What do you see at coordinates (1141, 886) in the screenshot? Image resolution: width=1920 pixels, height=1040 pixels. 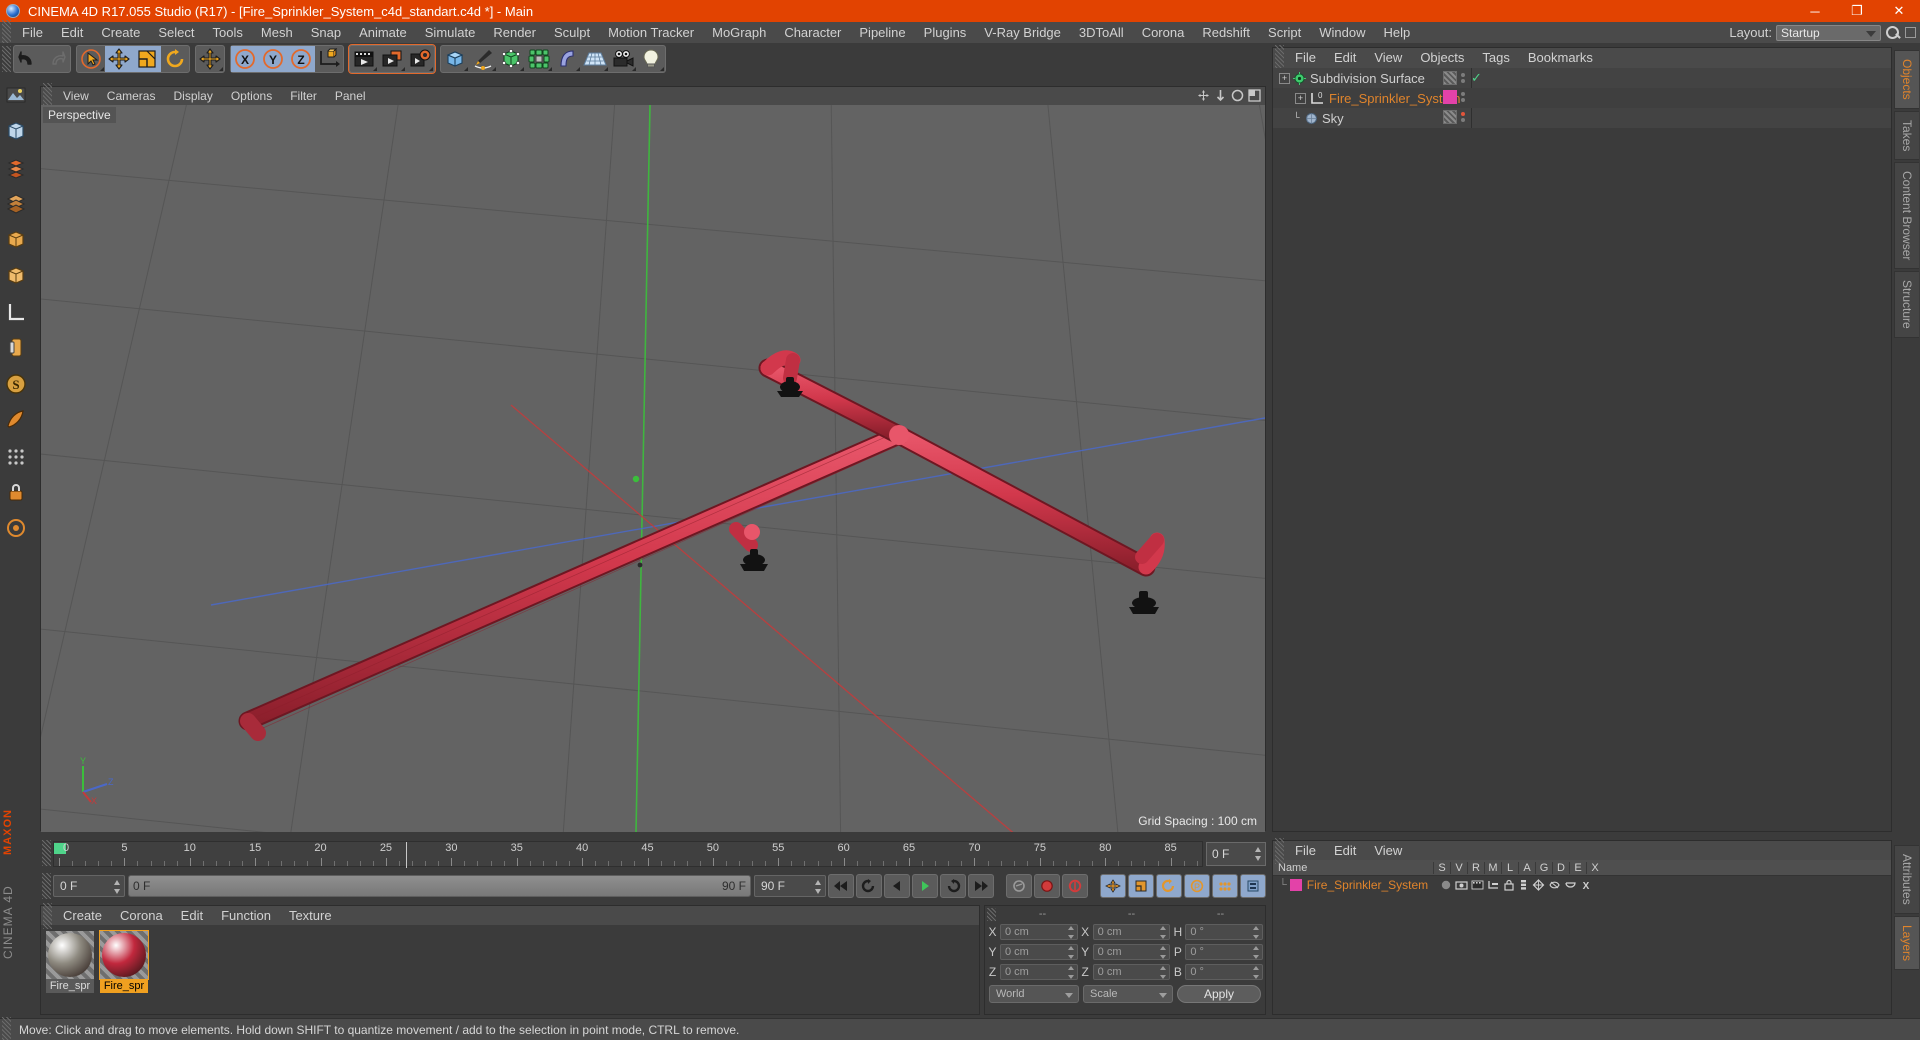 I see `record-scale-button` at bounding box center [1141, 886].